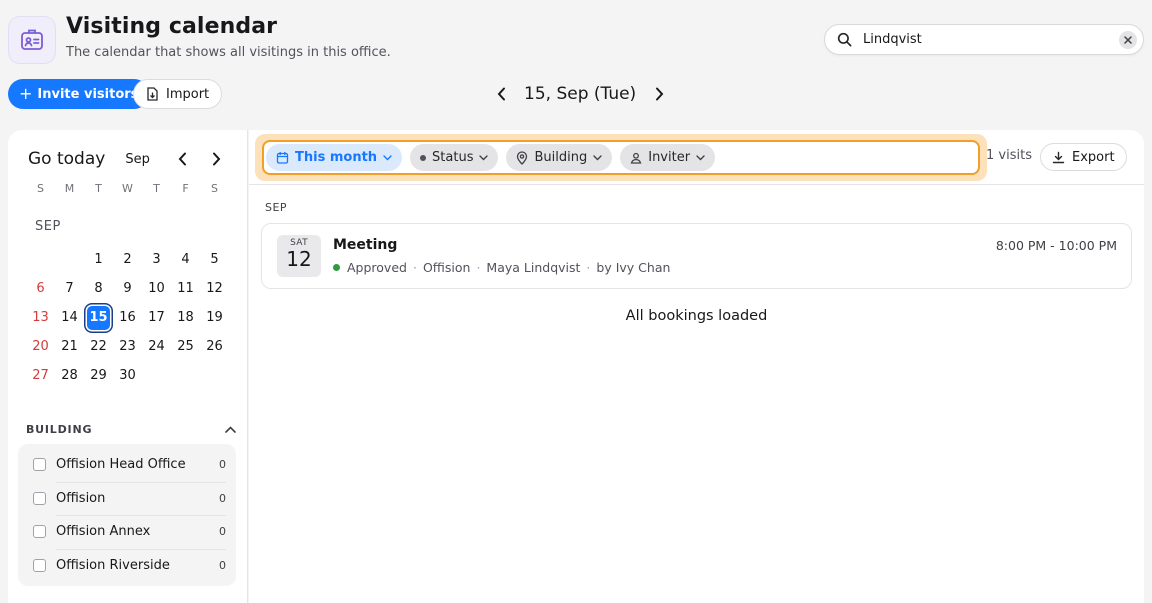 Image resolution: width=1152 pixels, height=603 pixels. I want to click on calendar-day: 22, so click(98, 347).